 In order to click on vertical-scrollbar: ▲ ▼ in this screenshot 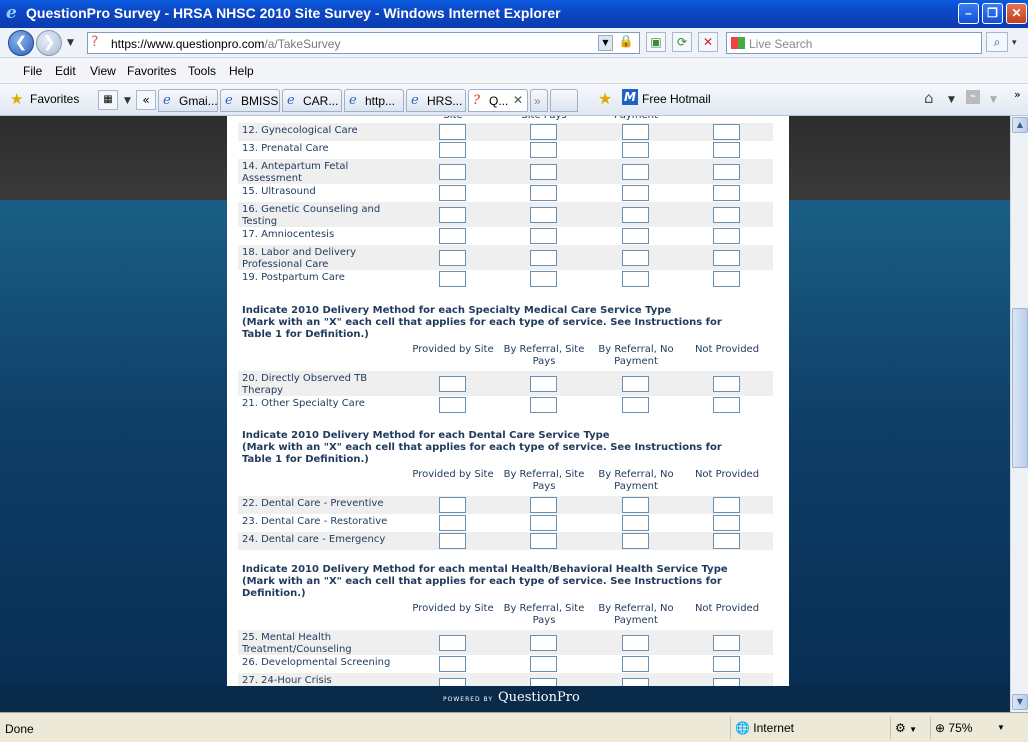, I will do `click(1019, 414)`.